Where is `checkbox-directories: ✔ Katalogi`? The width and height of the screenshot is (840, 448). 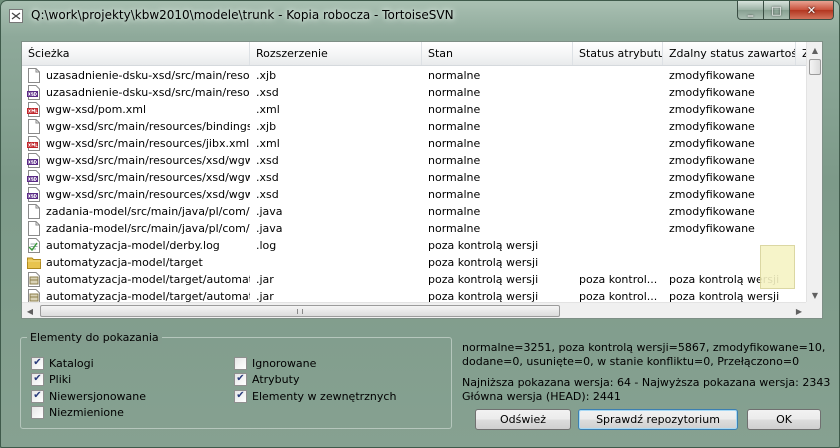
checkbox-directories: ✔ Katalogi is located at coordinates (62, 363).